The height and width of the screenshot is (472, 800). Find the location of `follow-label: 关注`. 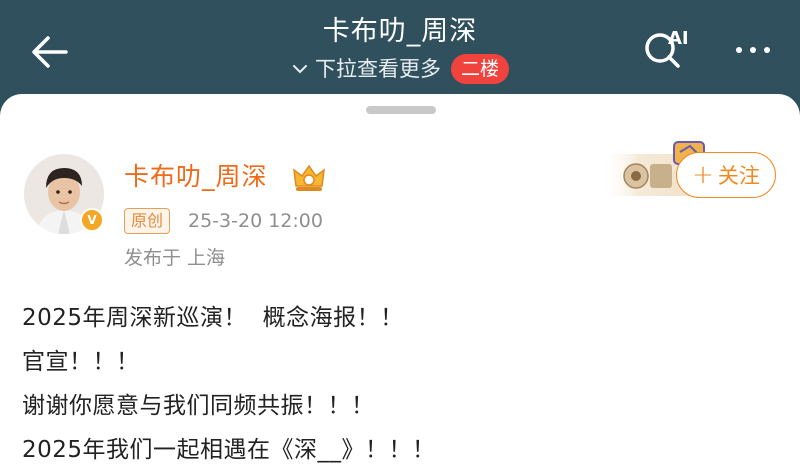

follow-label: 关注 is located at coordinates (738, 176).